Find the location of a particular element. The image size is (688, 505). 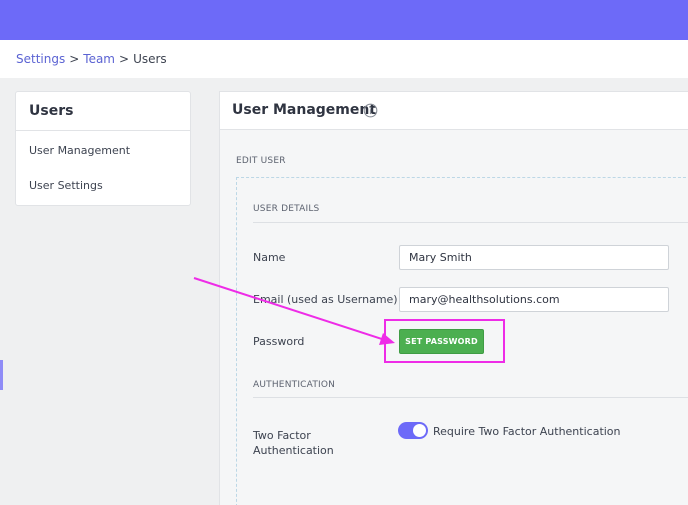

main-header: User Management is located at coordinates (454, 111).